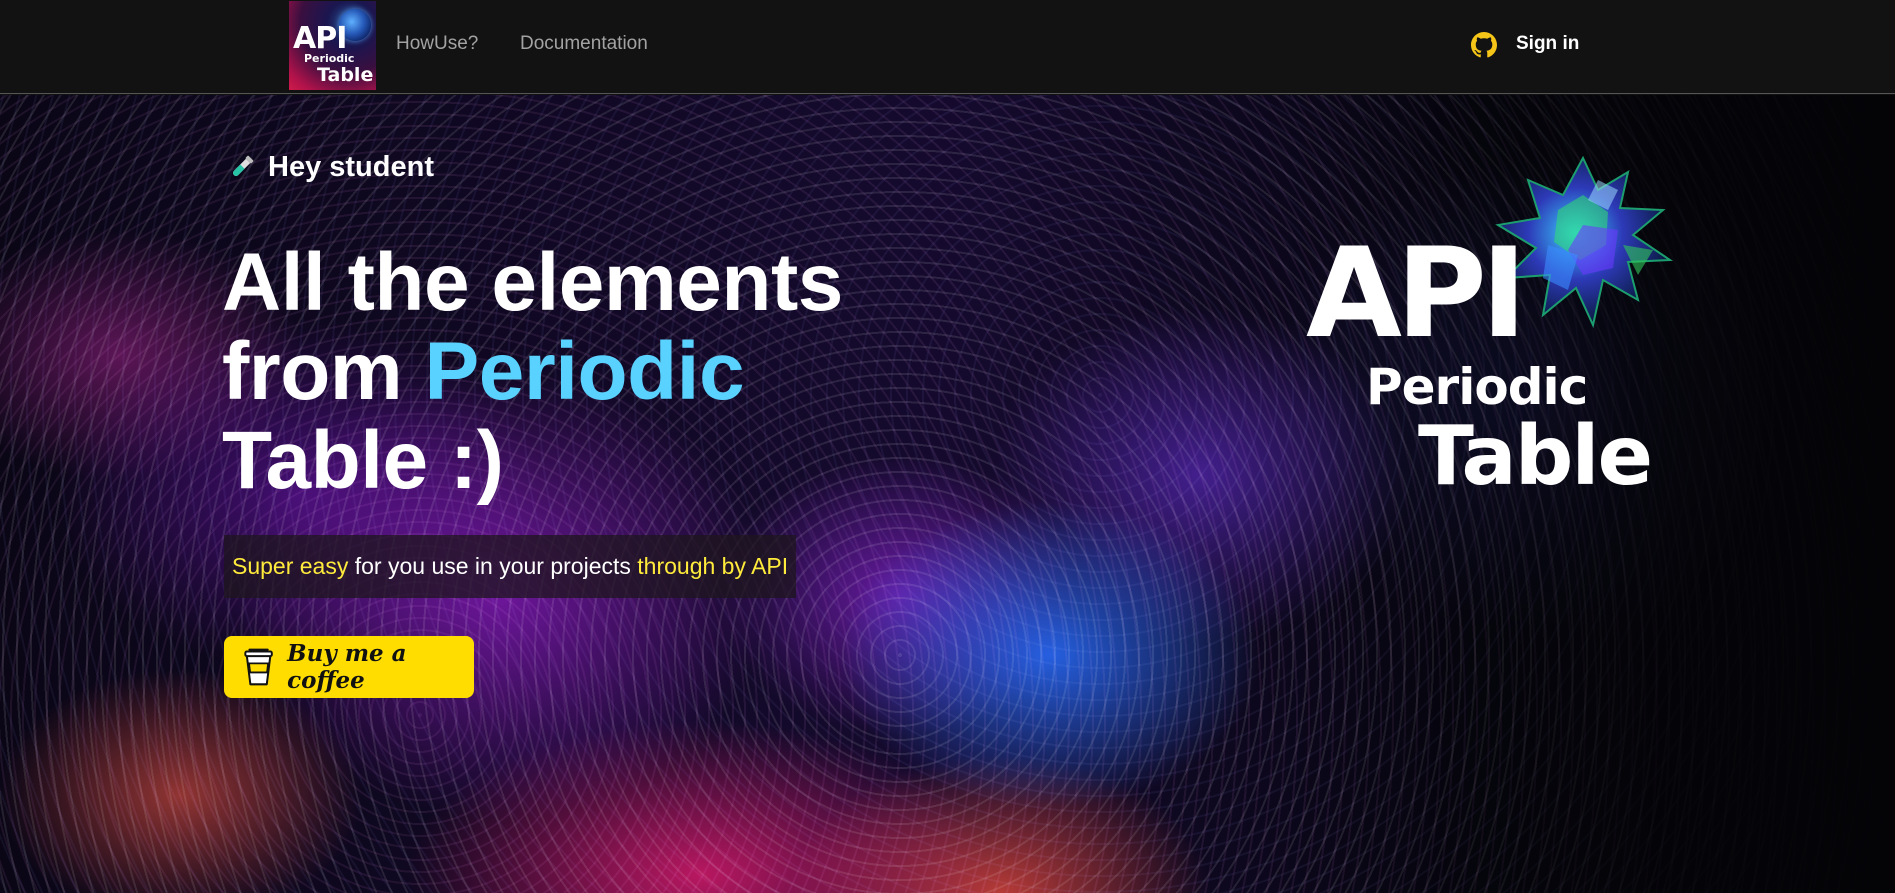 The image size is (1895, 893). Describe the element at coordinates (290, 566) in the screenshot. I see `tagline-highlight-1: Super easy` at that location.